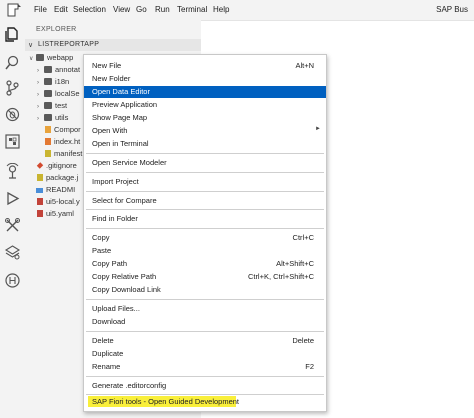 The image size is (474, 418). I want to click on debug-icon, so click(12, 114).